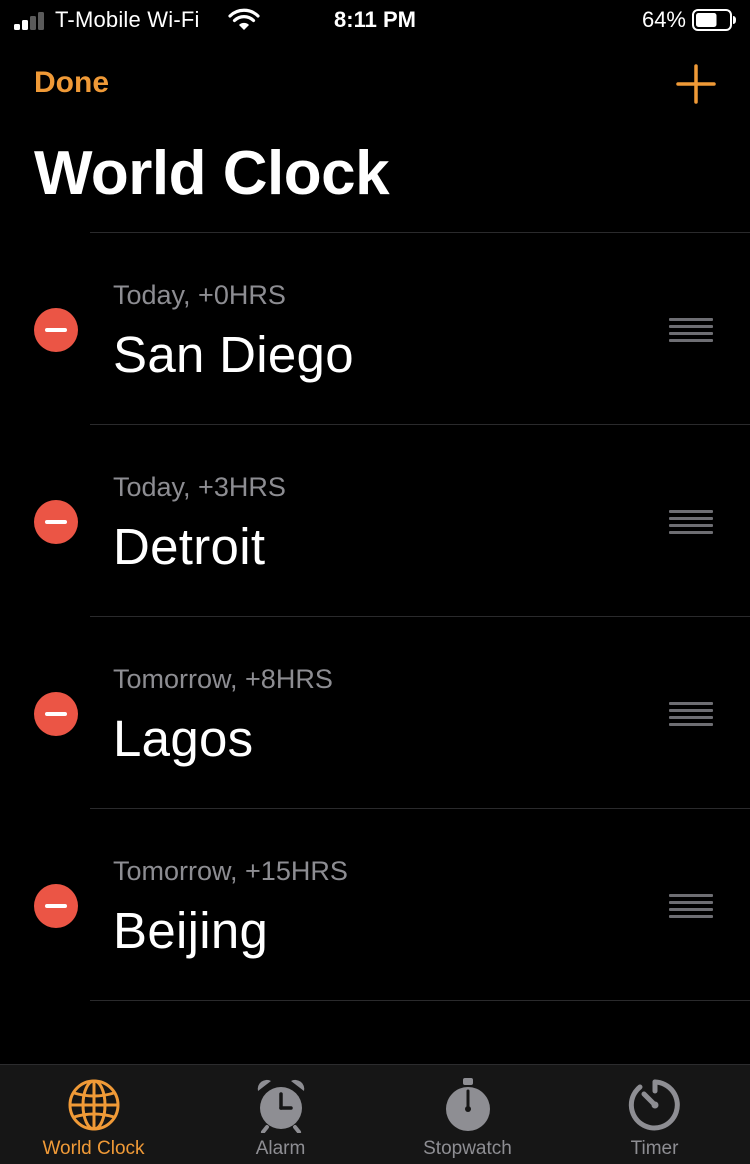  I want to click on status-time: 8:11 PM, so click(375, 19).